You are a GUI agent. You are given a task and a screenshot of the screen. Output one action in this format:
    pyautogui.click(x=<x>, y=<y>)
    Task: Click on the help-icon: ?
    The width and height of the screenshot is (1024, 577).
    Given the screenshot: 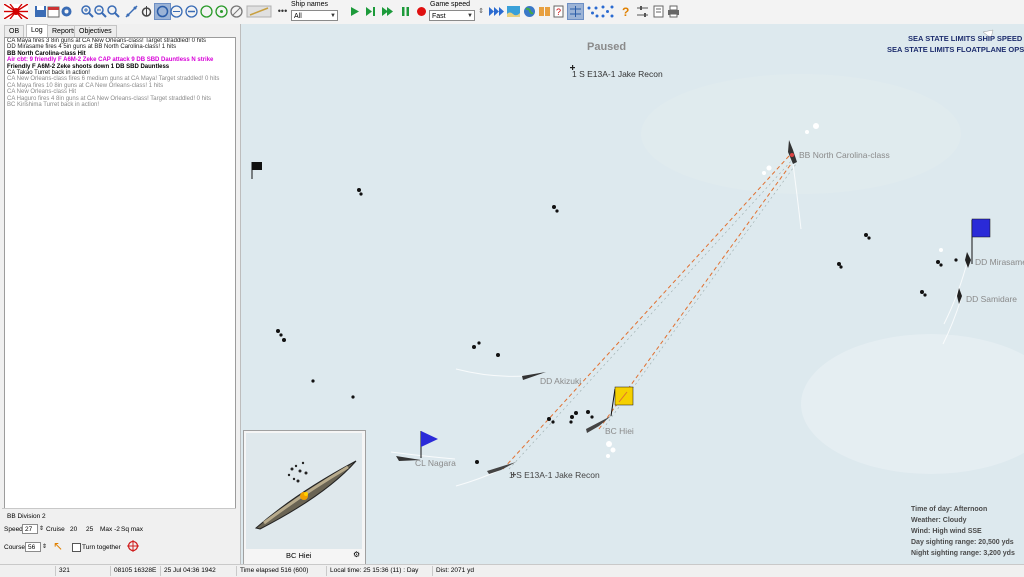 What is the action you would take?
    pyautogui.click(x=626, y=11)
    